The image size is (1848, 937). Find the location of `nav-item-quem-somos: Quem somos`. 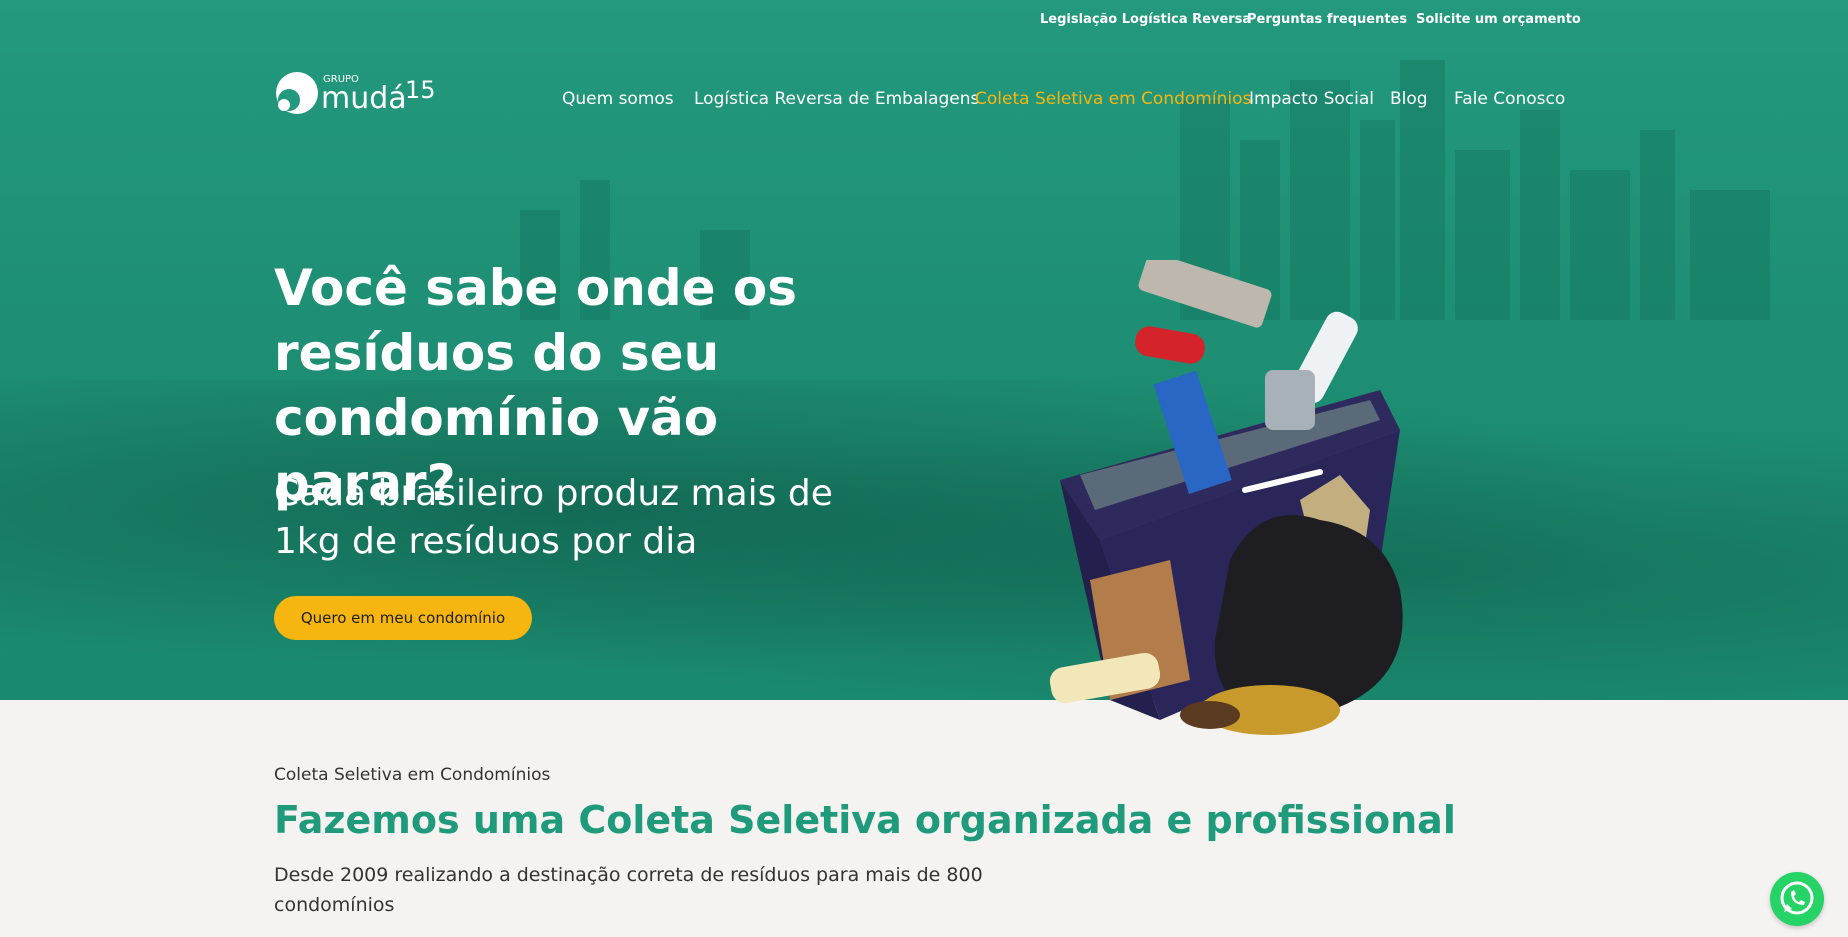

nav-item-quem-somos: Quem somos is located at coordinates (618, 99).